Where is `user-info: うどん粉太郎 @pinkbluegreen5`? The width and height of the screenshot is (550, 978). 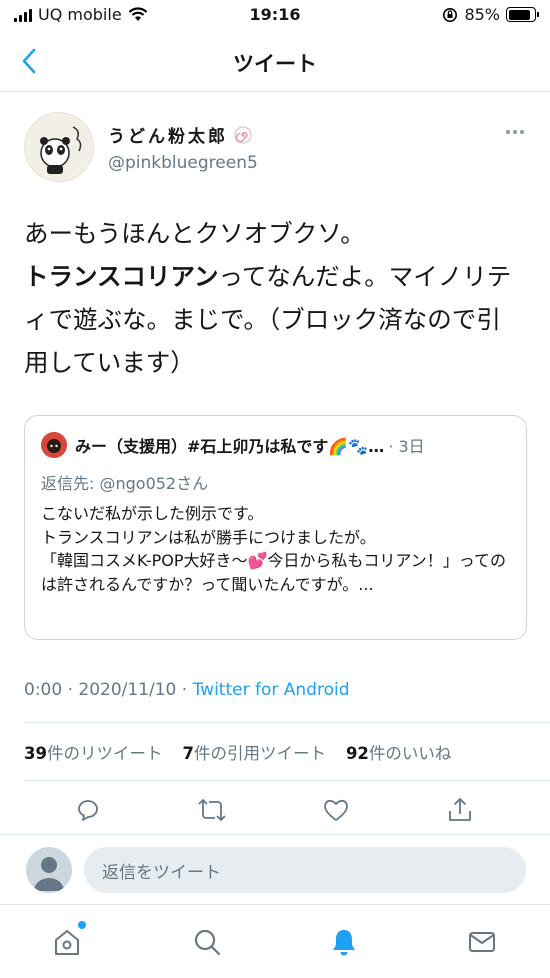 user-info: うどん粉太郎 @pinkbluegreen5 is located at coordinates (183, 147).